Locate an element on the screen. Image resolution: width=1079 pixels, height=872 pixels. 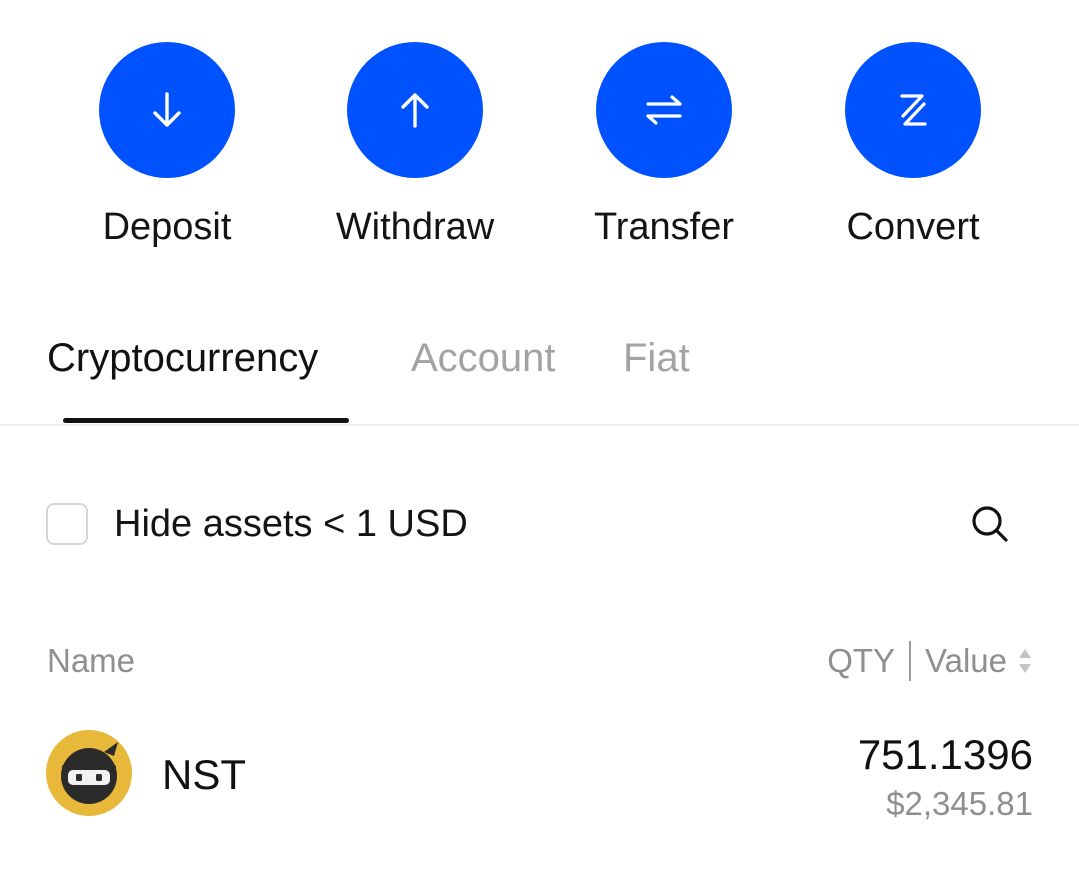
arrow-up-icon is located at coordinates (415, 110).